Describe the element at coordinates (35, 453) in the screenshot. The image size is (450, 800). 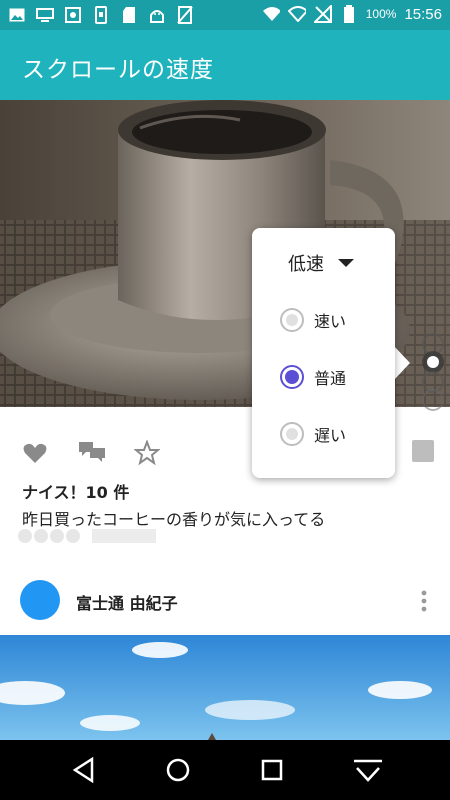
I see `heart-icon` at that location.